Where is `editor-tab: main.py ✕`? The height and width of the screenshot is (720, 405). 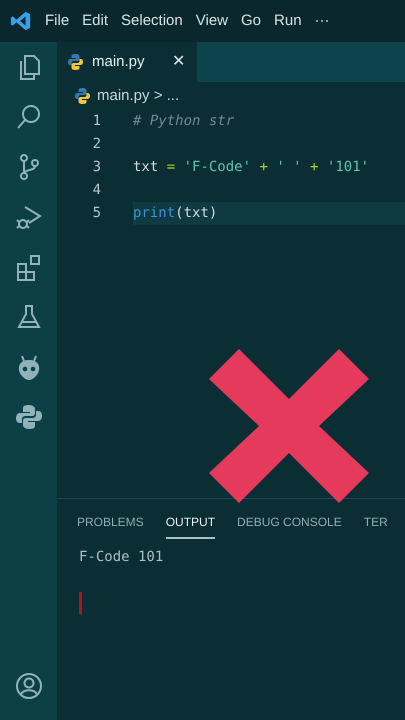 editor-tab: main.py ✕ is located at coordinates (127, 62).